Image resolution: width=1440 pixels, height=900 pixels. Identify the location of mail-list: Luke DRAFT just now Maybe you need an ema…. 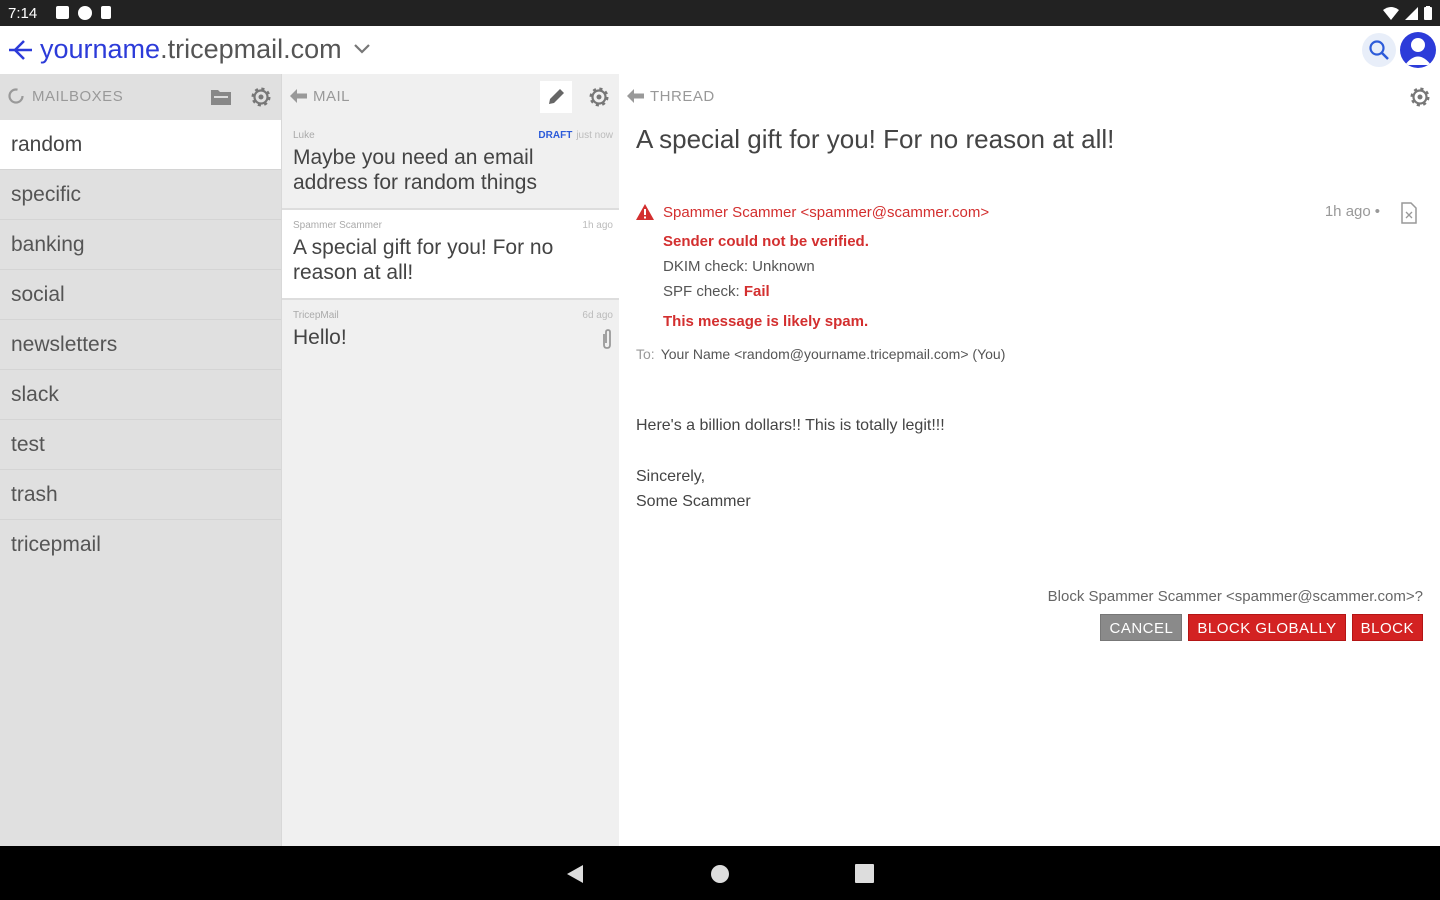
(450, 255).